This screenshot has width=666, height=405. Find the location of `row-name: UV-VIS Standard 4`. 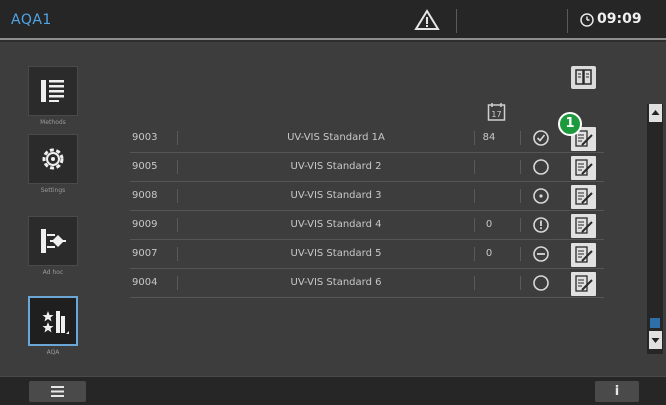

row-name: UV-VIS Standard 4 is located at coordinates (336, 224).